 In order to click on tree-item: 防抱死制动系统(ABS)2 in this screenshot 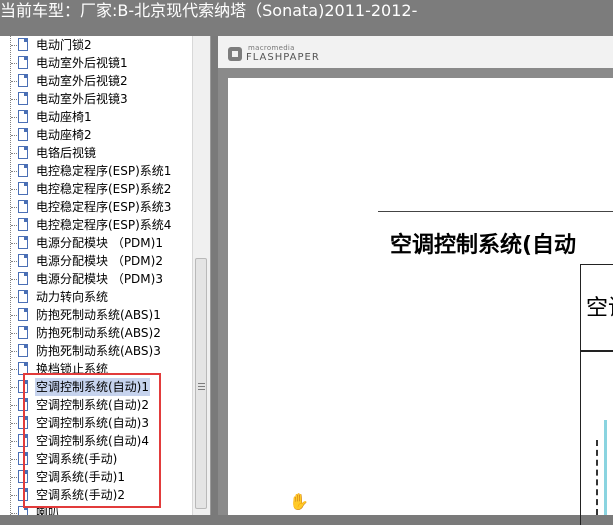, I will do `click(95, 333)`.